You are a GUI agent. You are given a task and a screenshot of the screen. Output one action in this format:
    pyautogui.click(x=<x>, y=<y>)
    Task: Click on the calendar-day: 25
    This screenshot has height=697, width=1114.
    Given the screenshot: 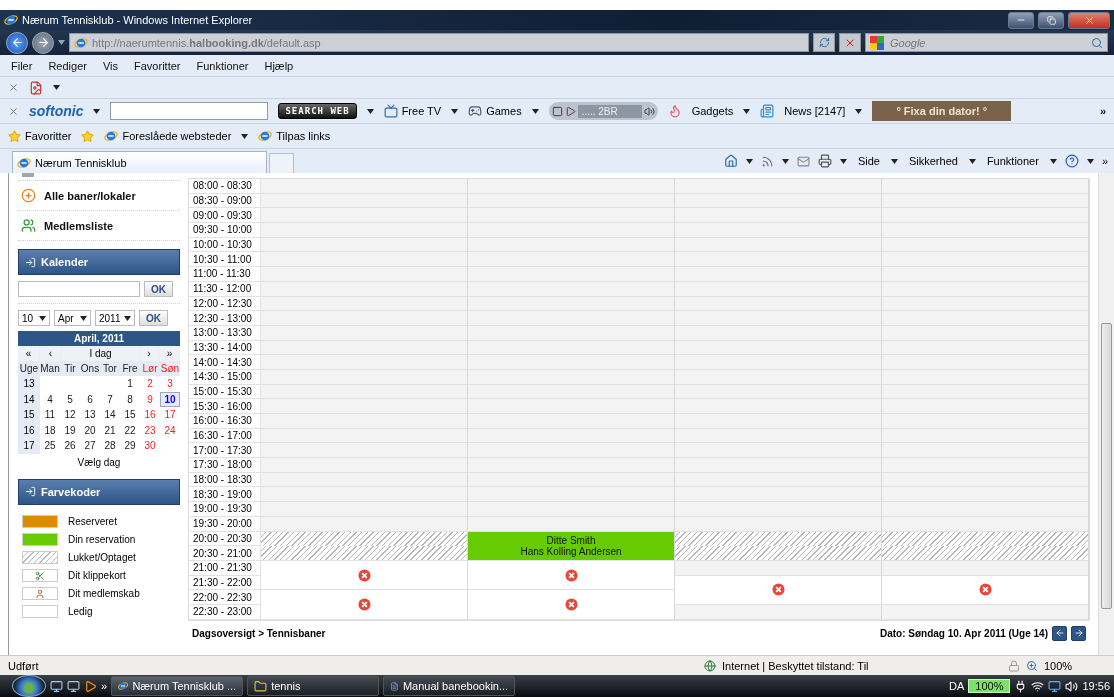 What is the action you would take?
    pyautogui.click(x=50, y=446)
    